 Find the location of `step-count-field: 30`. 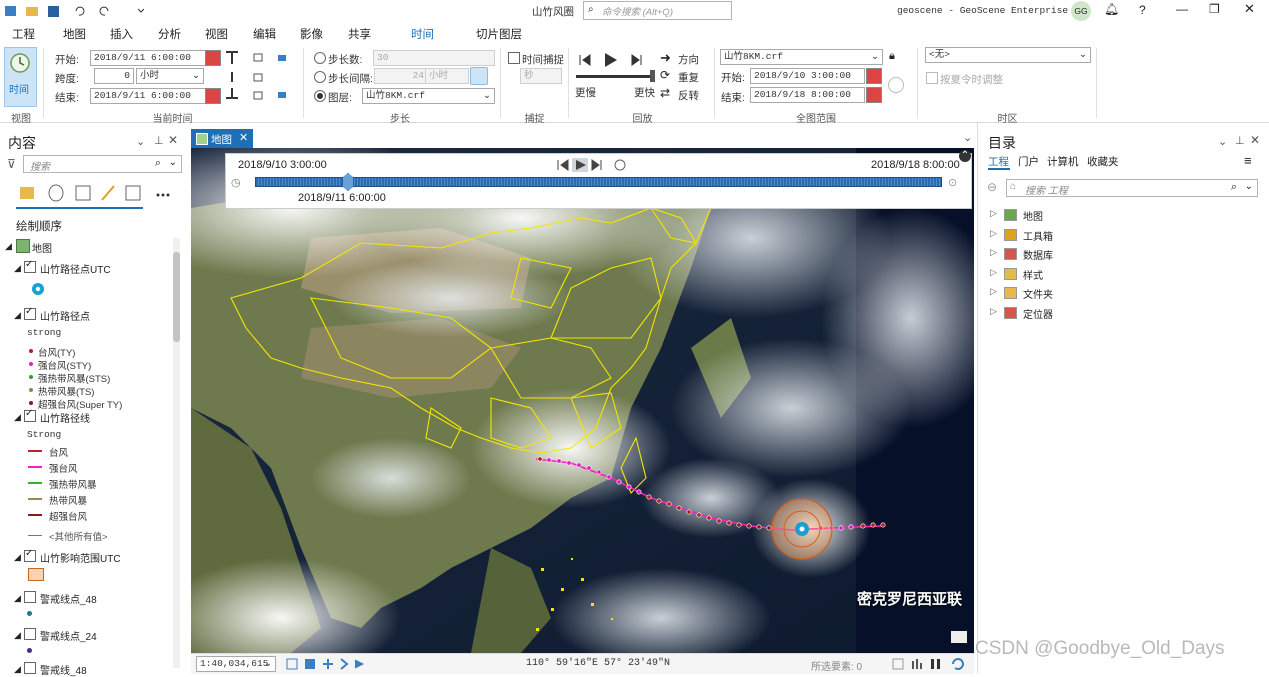

step-count-field: 30 is located at coordinates (434, 58).